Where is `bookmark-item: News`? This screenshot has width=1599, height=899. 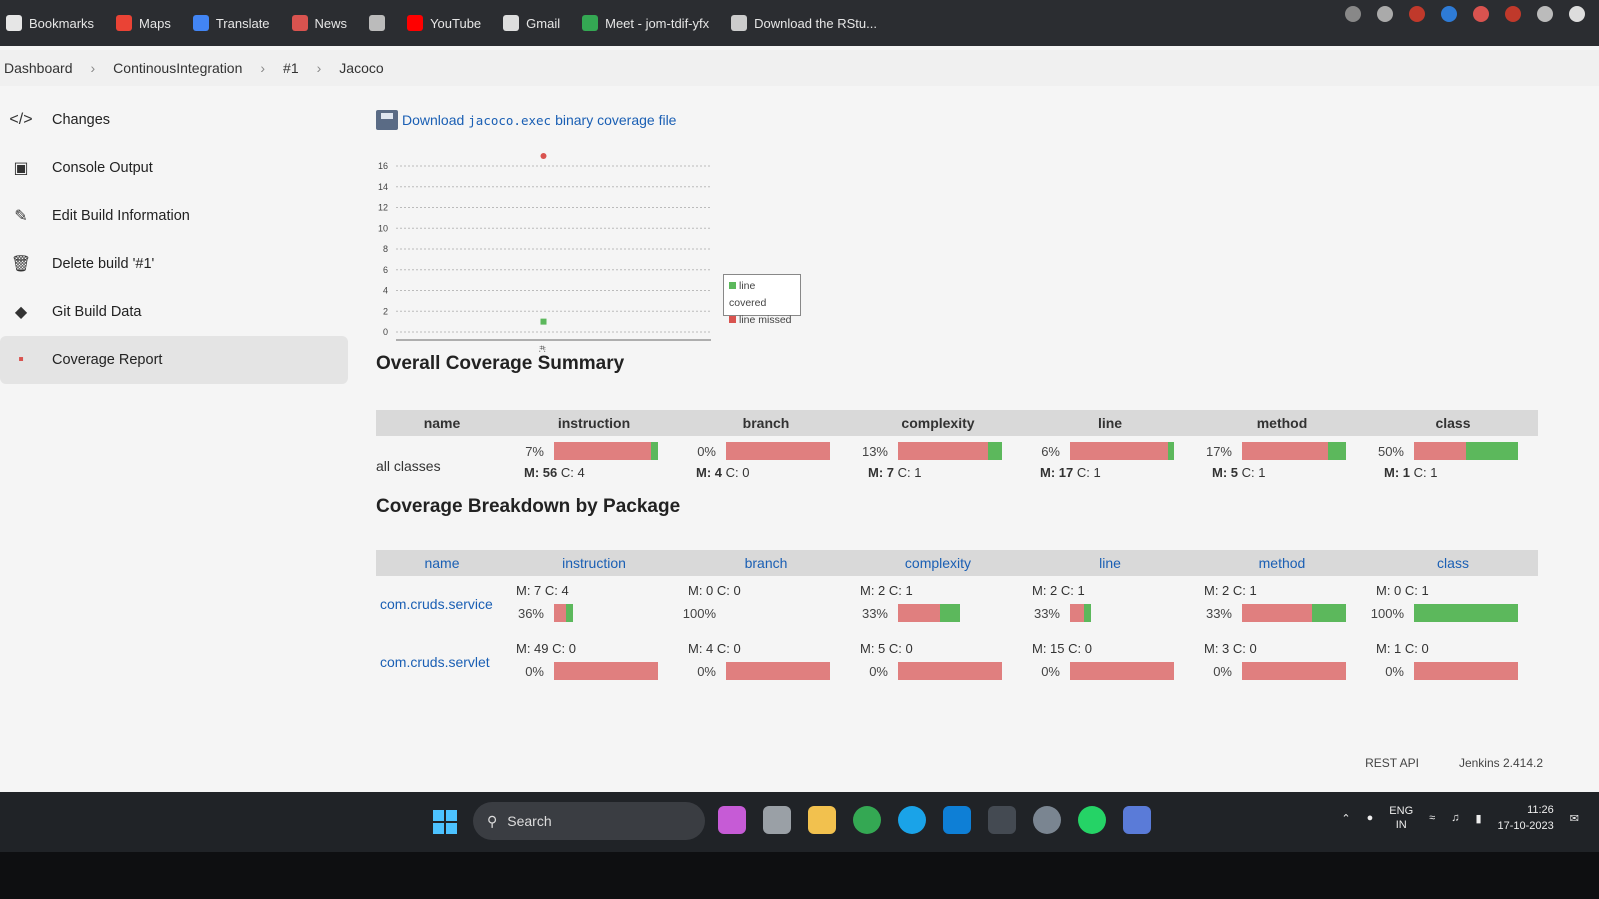 bookmark-item: News is located at coordinates (319, 23).